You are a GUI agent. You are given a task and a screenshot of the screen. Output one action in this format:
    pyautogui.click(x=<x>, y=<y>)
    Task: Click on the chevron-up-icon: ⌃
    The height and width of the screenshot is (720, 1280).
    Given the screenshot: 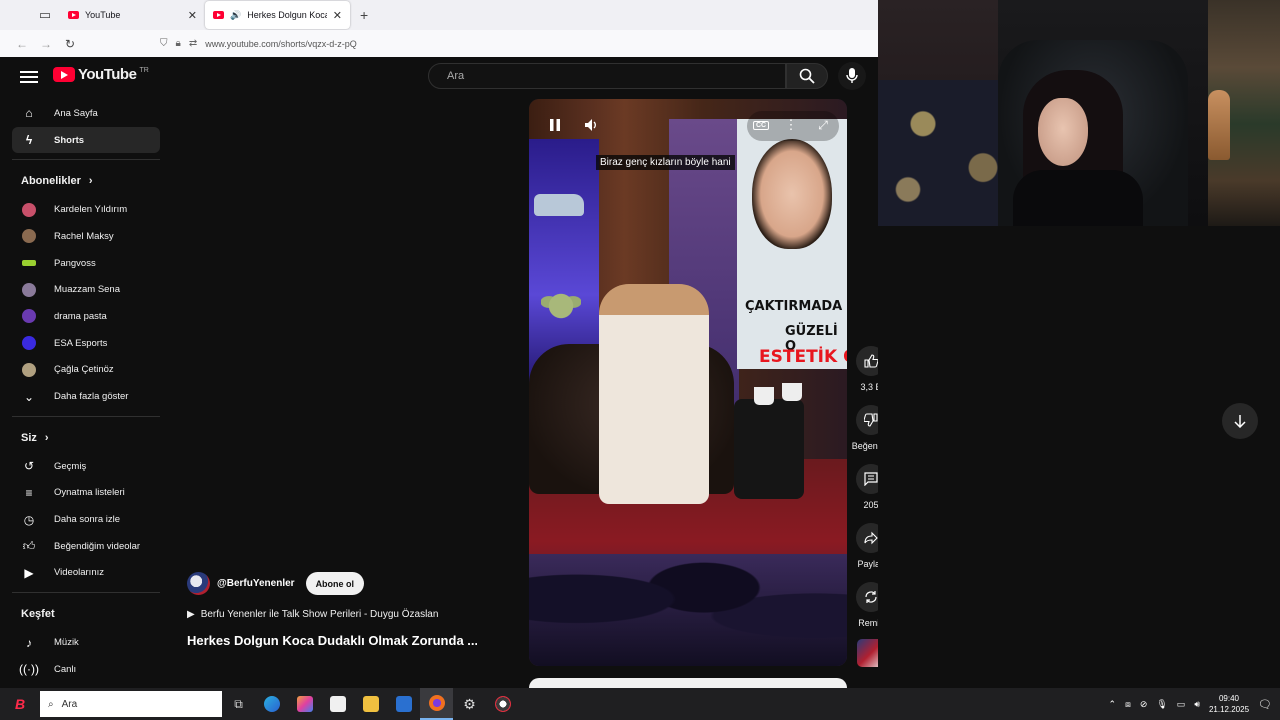 What is the action you would take?
    pyautogui.click(x=1113, y=704)
    